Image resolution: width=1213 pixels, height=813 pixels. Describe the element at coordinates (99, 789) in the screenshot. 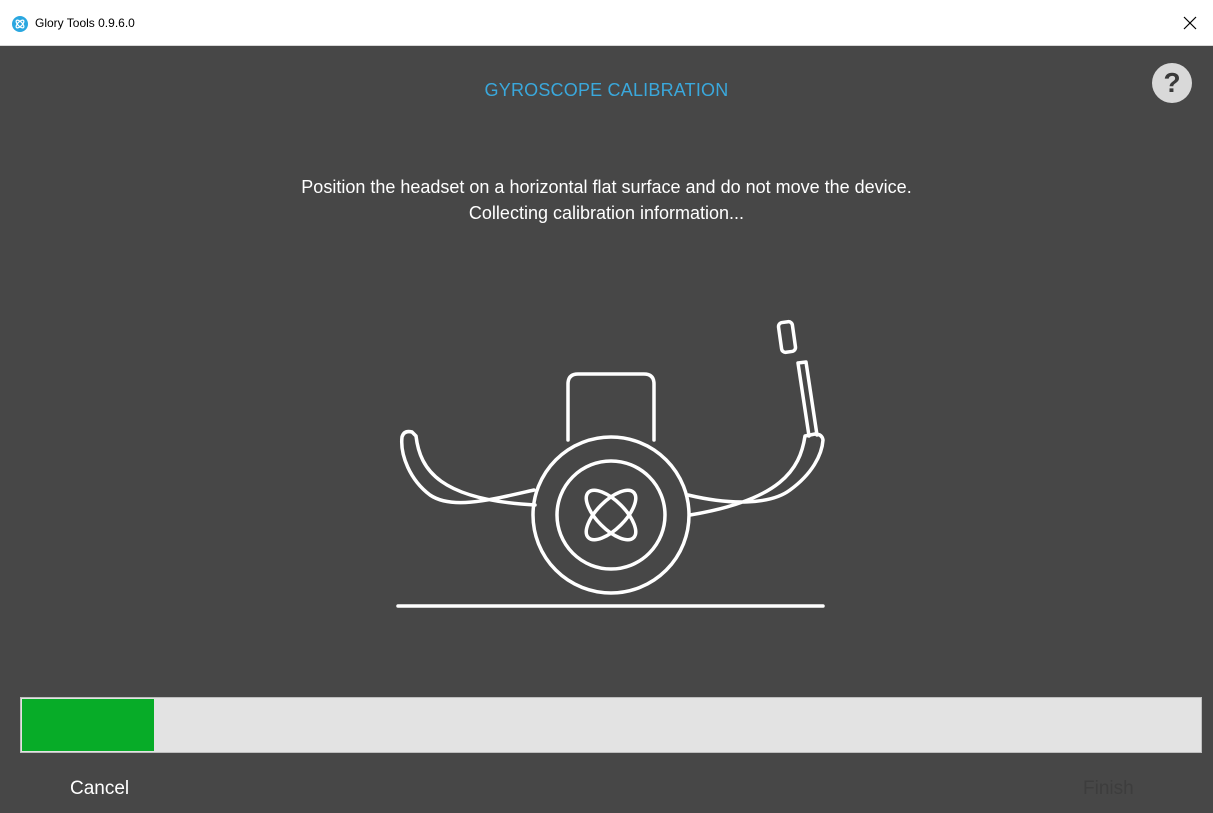

I see `cancel-button: Cancel` at that location.